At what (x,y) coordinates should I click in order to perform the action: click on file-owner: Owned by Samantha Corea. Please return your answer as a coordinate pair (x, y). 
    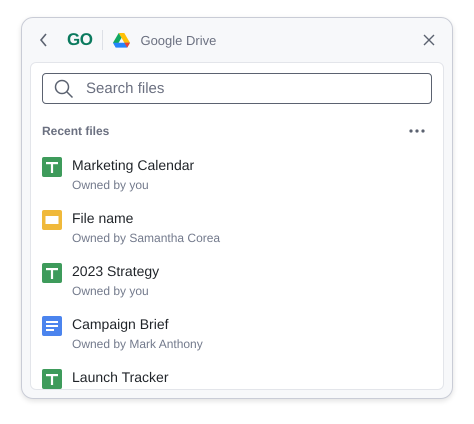
    Looking at the image, I should click on (146, 238).